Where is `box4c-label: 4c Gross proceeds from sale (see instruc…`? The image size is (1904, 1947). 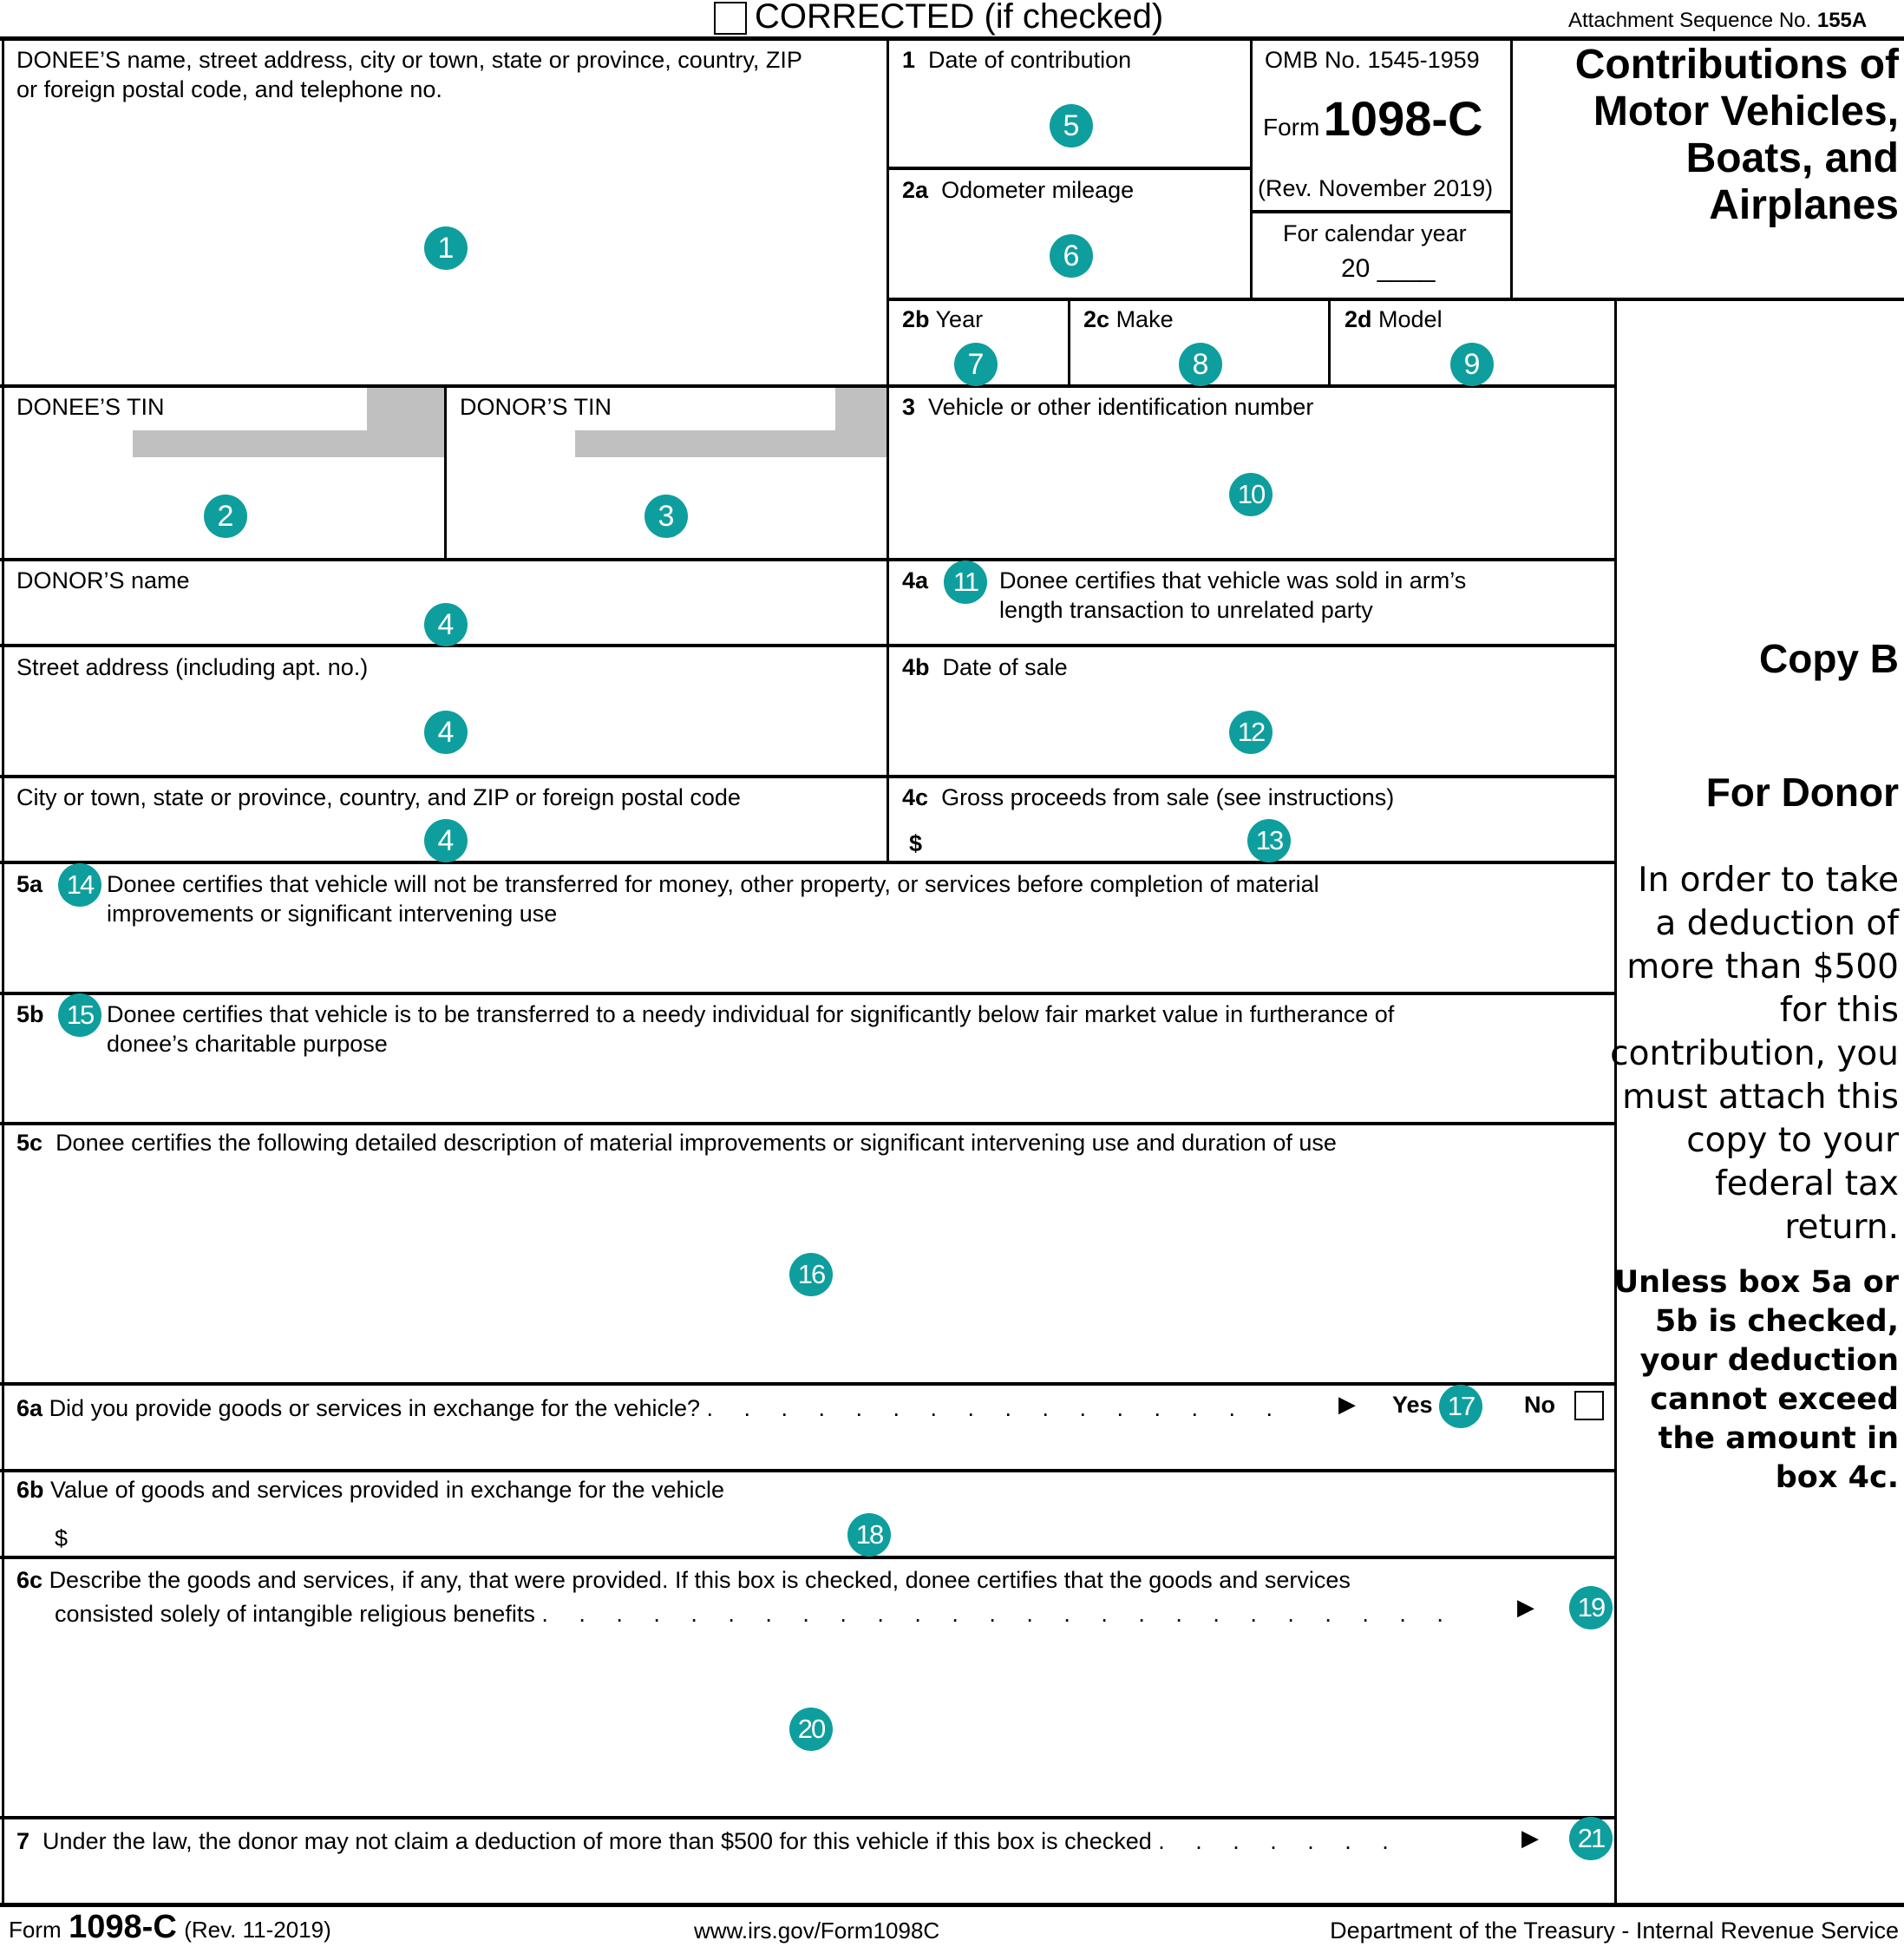
box4c-label: 4c Gross proceeds from sale (see instruc… is located at coordinates (1148, 797).